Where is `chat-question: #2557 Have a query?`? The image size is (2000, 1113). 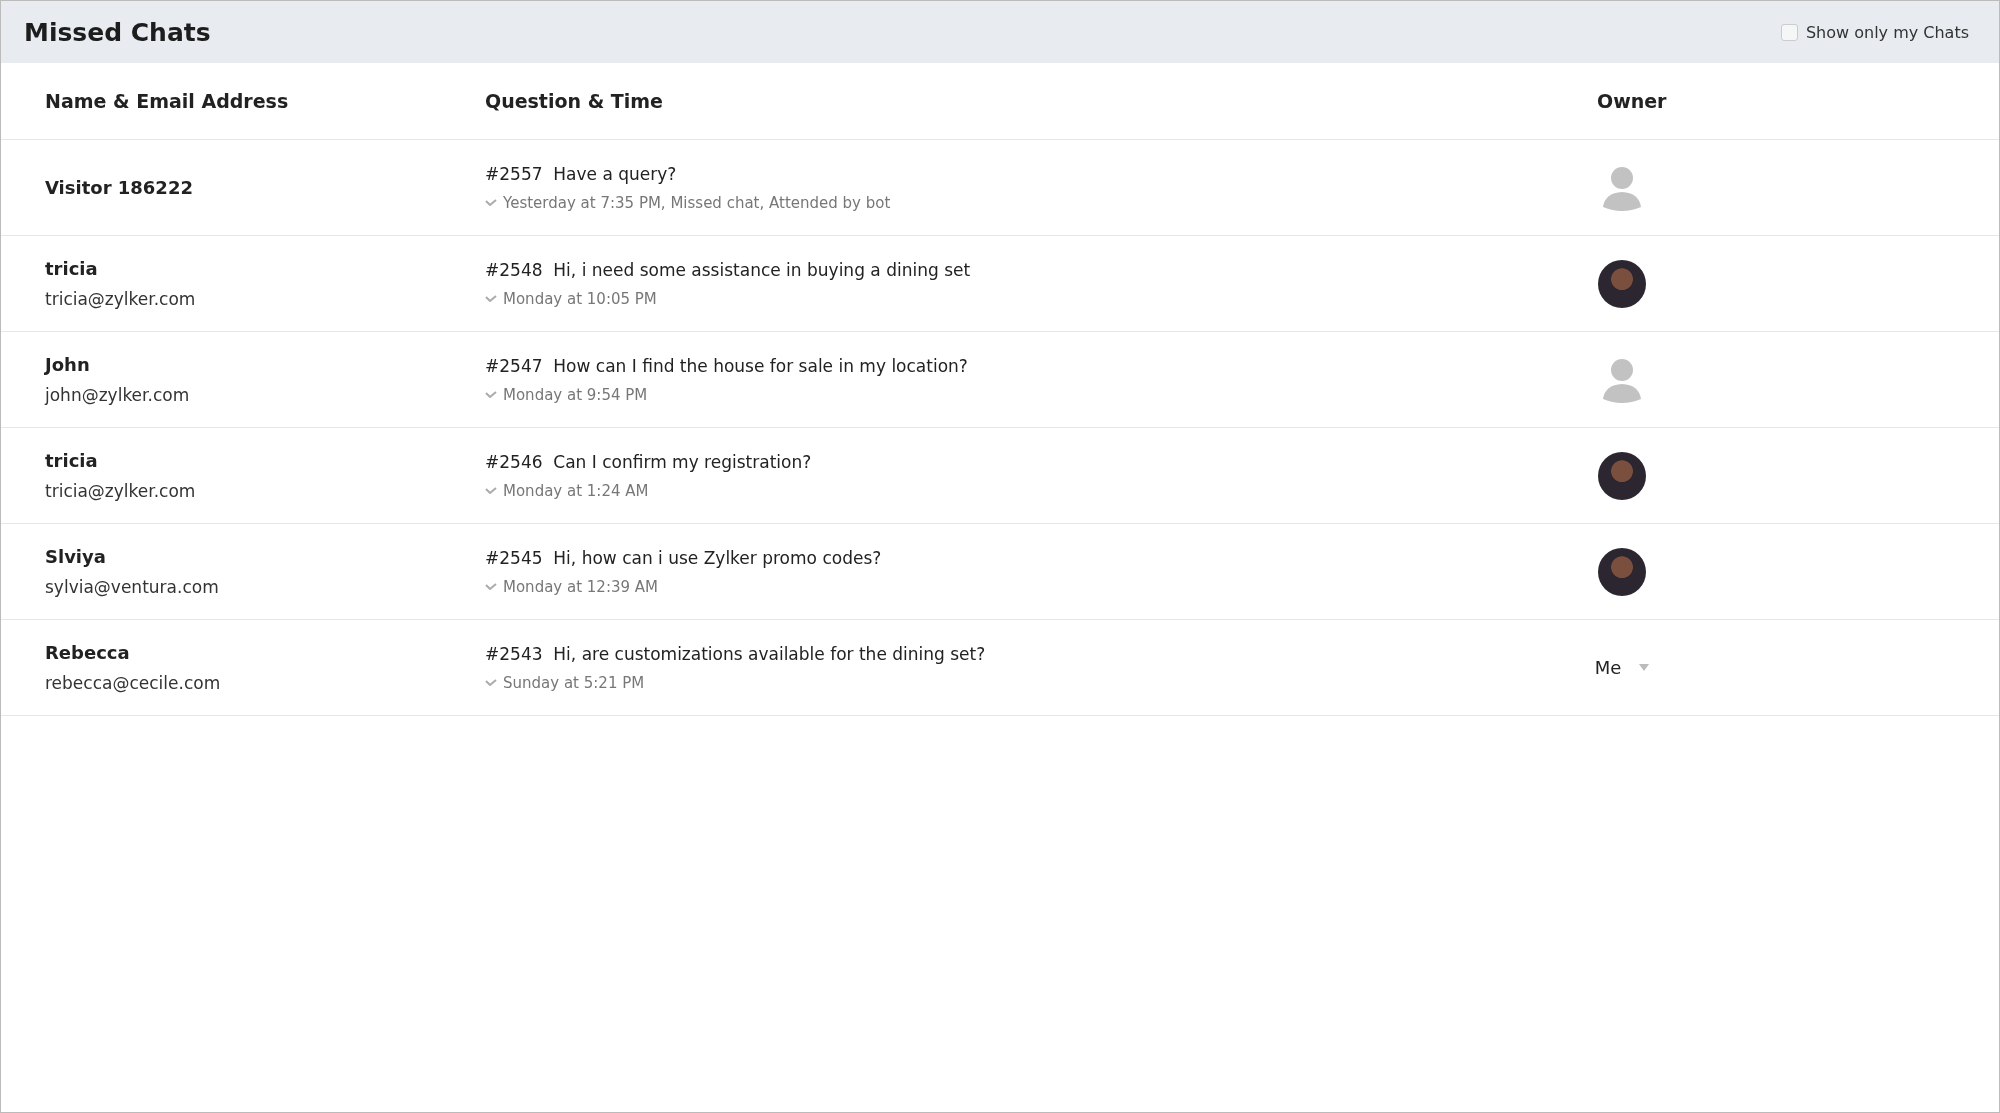 chat-question: #2557 Have a query? is located at coordinates (581, 173).